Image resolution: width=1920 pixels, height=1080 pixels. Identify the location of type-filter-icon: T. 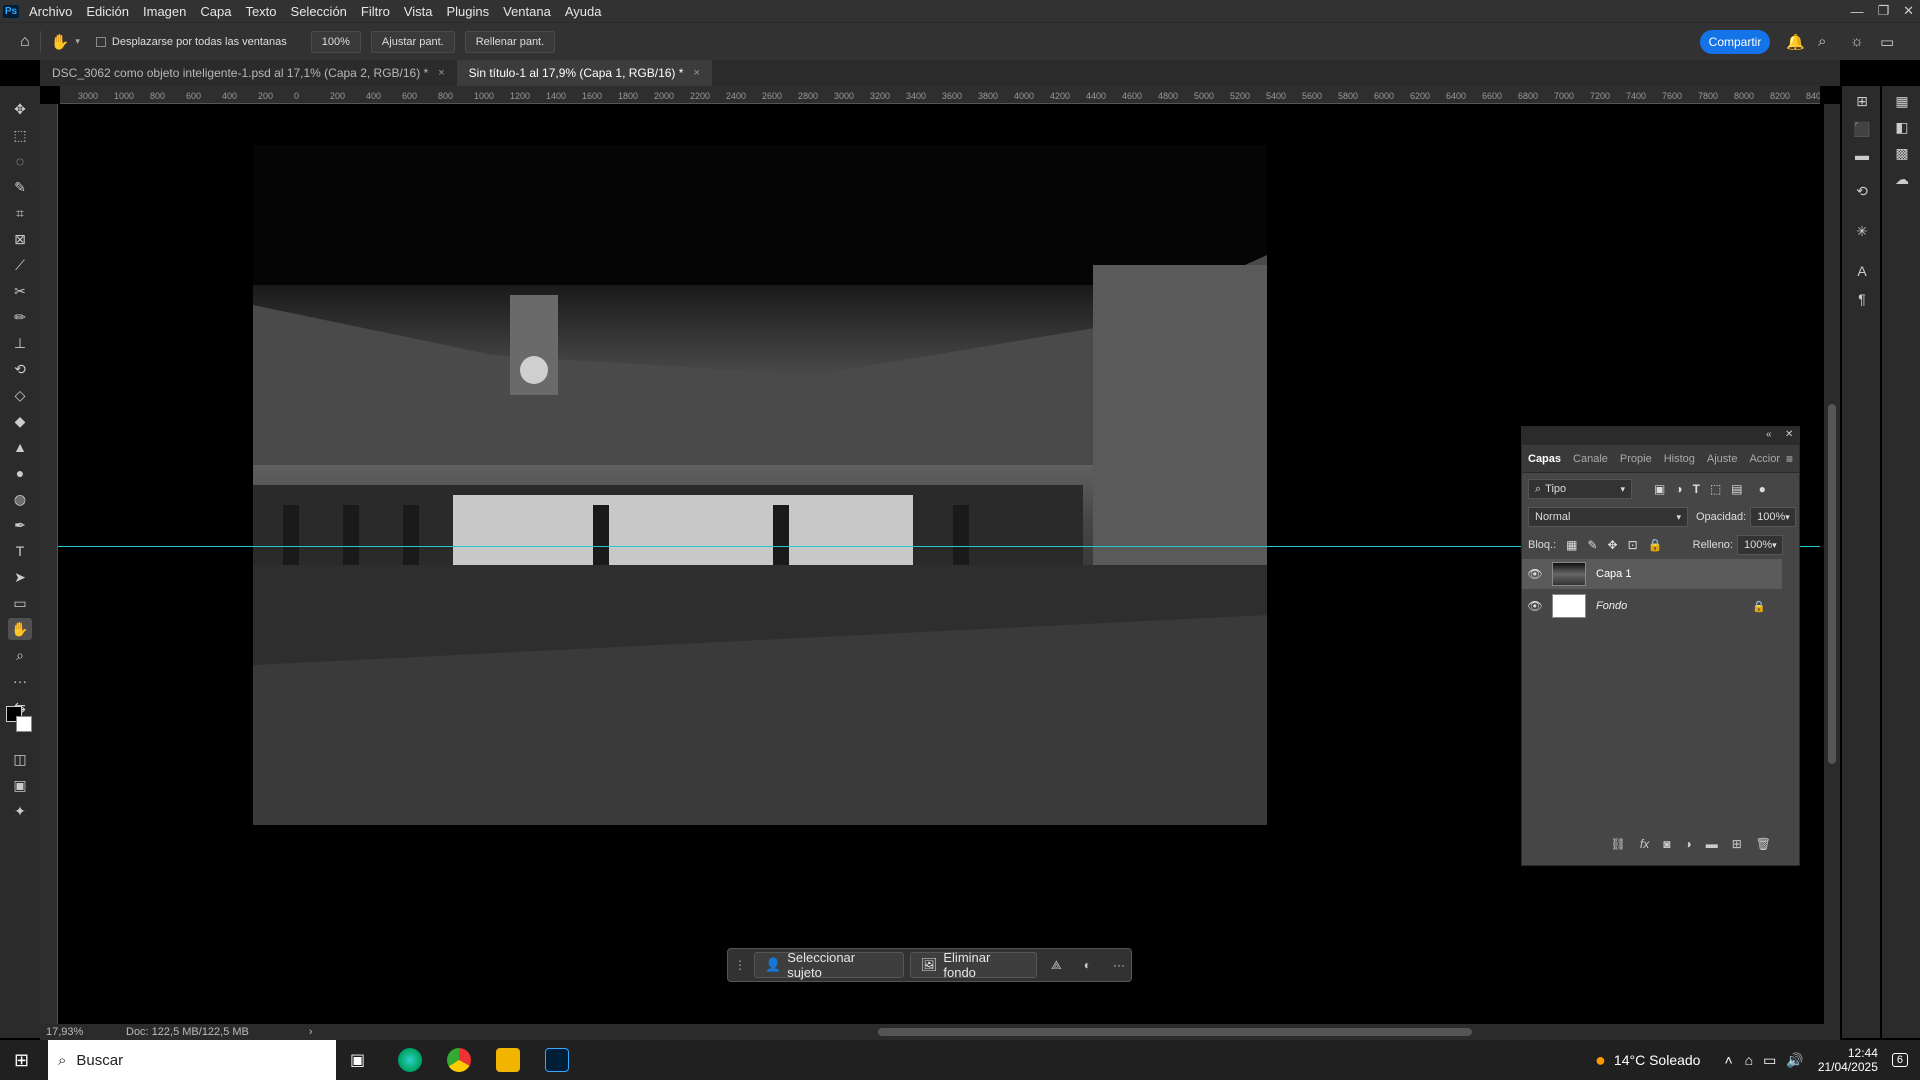
(1696, 489).